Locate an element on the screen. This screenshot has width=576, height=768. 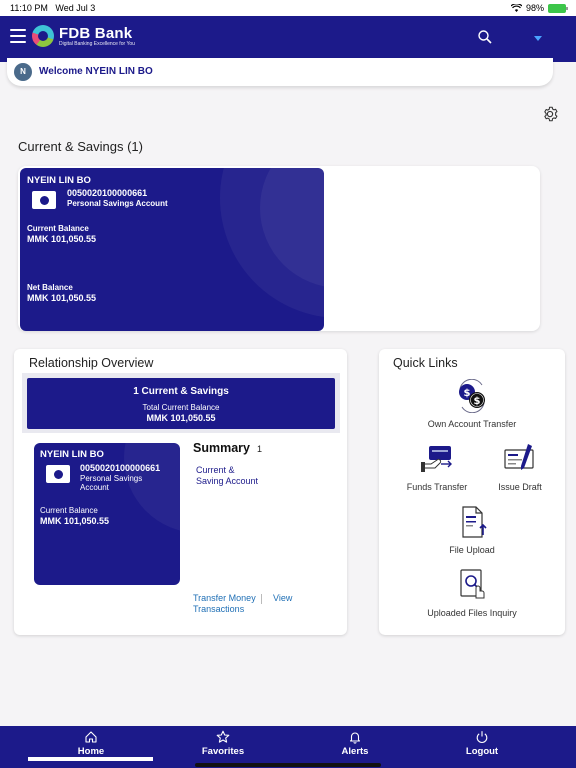
rel-card-account-type-2: Account is located at coordinates (94, 487).